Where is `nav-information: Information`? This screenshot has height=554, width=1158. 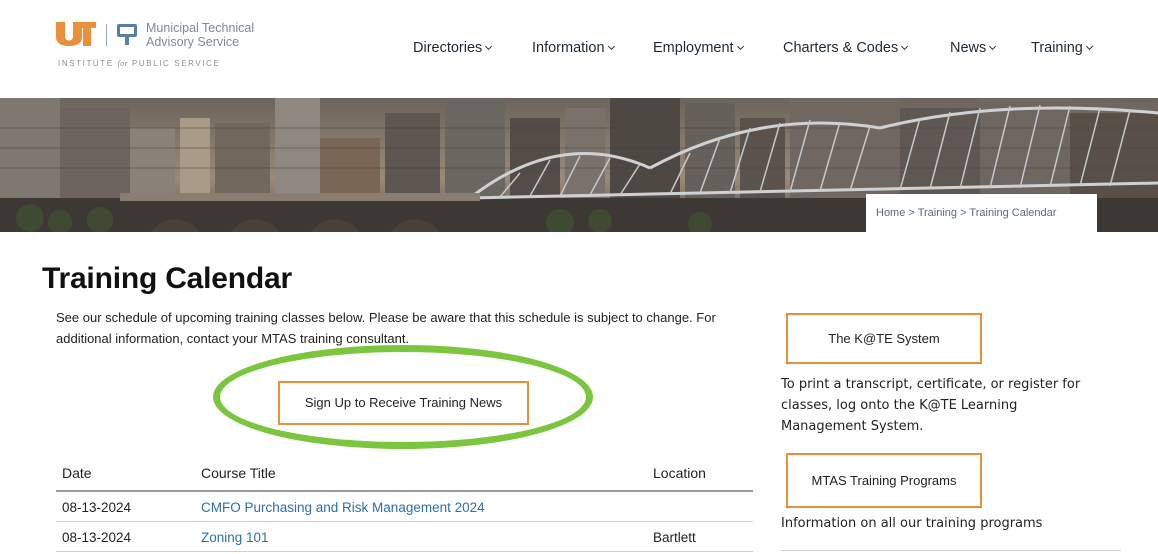
nav-information: Information is located at coordinates (573, 48).